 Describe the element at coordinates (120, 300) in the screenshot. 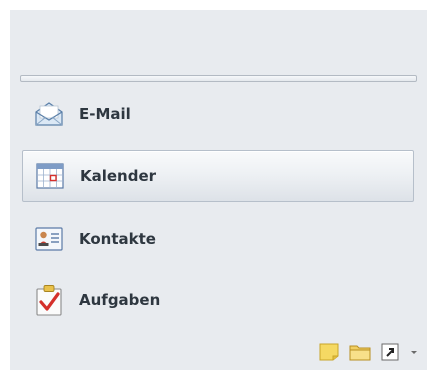

I see `nav-item-label: Aufgaben` at that location.